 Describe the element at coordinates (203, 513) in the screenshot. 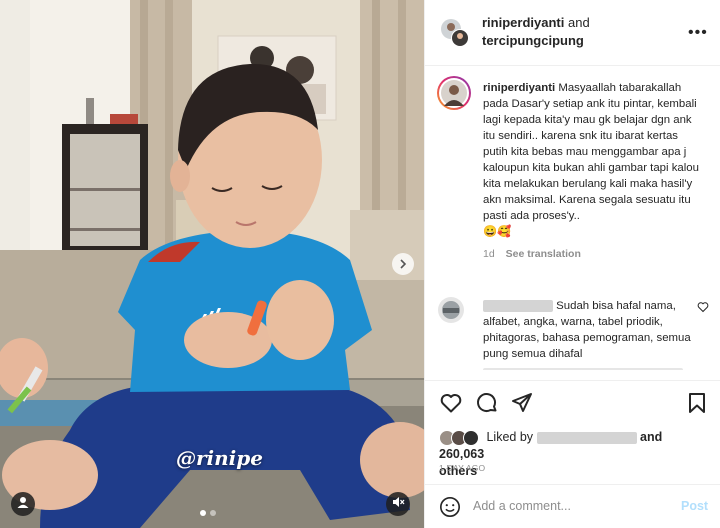

I see `carousel-dot-active` at that location.